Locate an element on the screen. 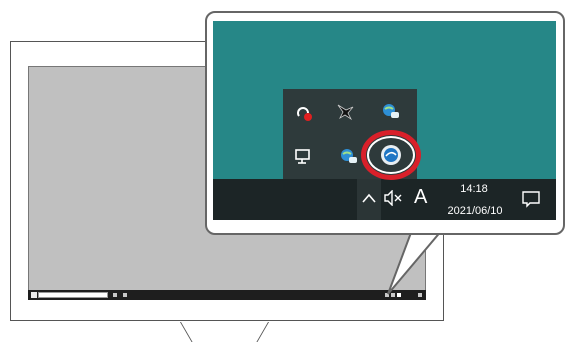  clock-time: 14:18 is located at coordinates (474, 189).